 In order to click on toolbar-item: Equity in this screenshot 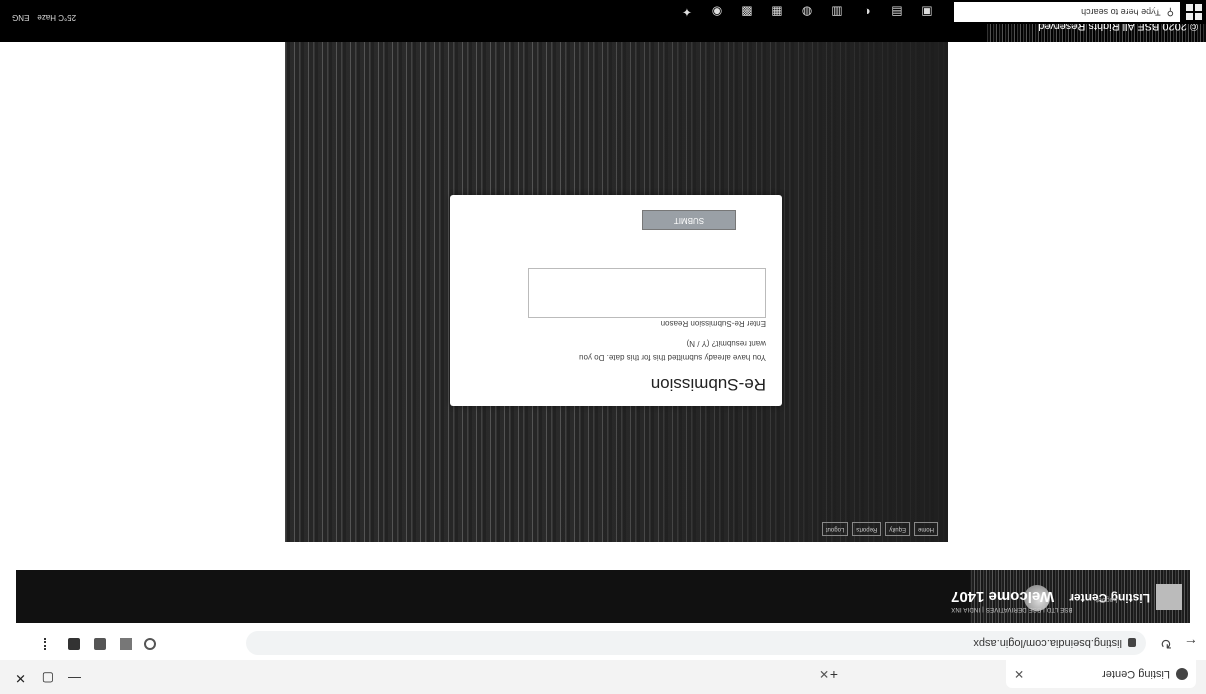, I will do `click(897, 529)`.